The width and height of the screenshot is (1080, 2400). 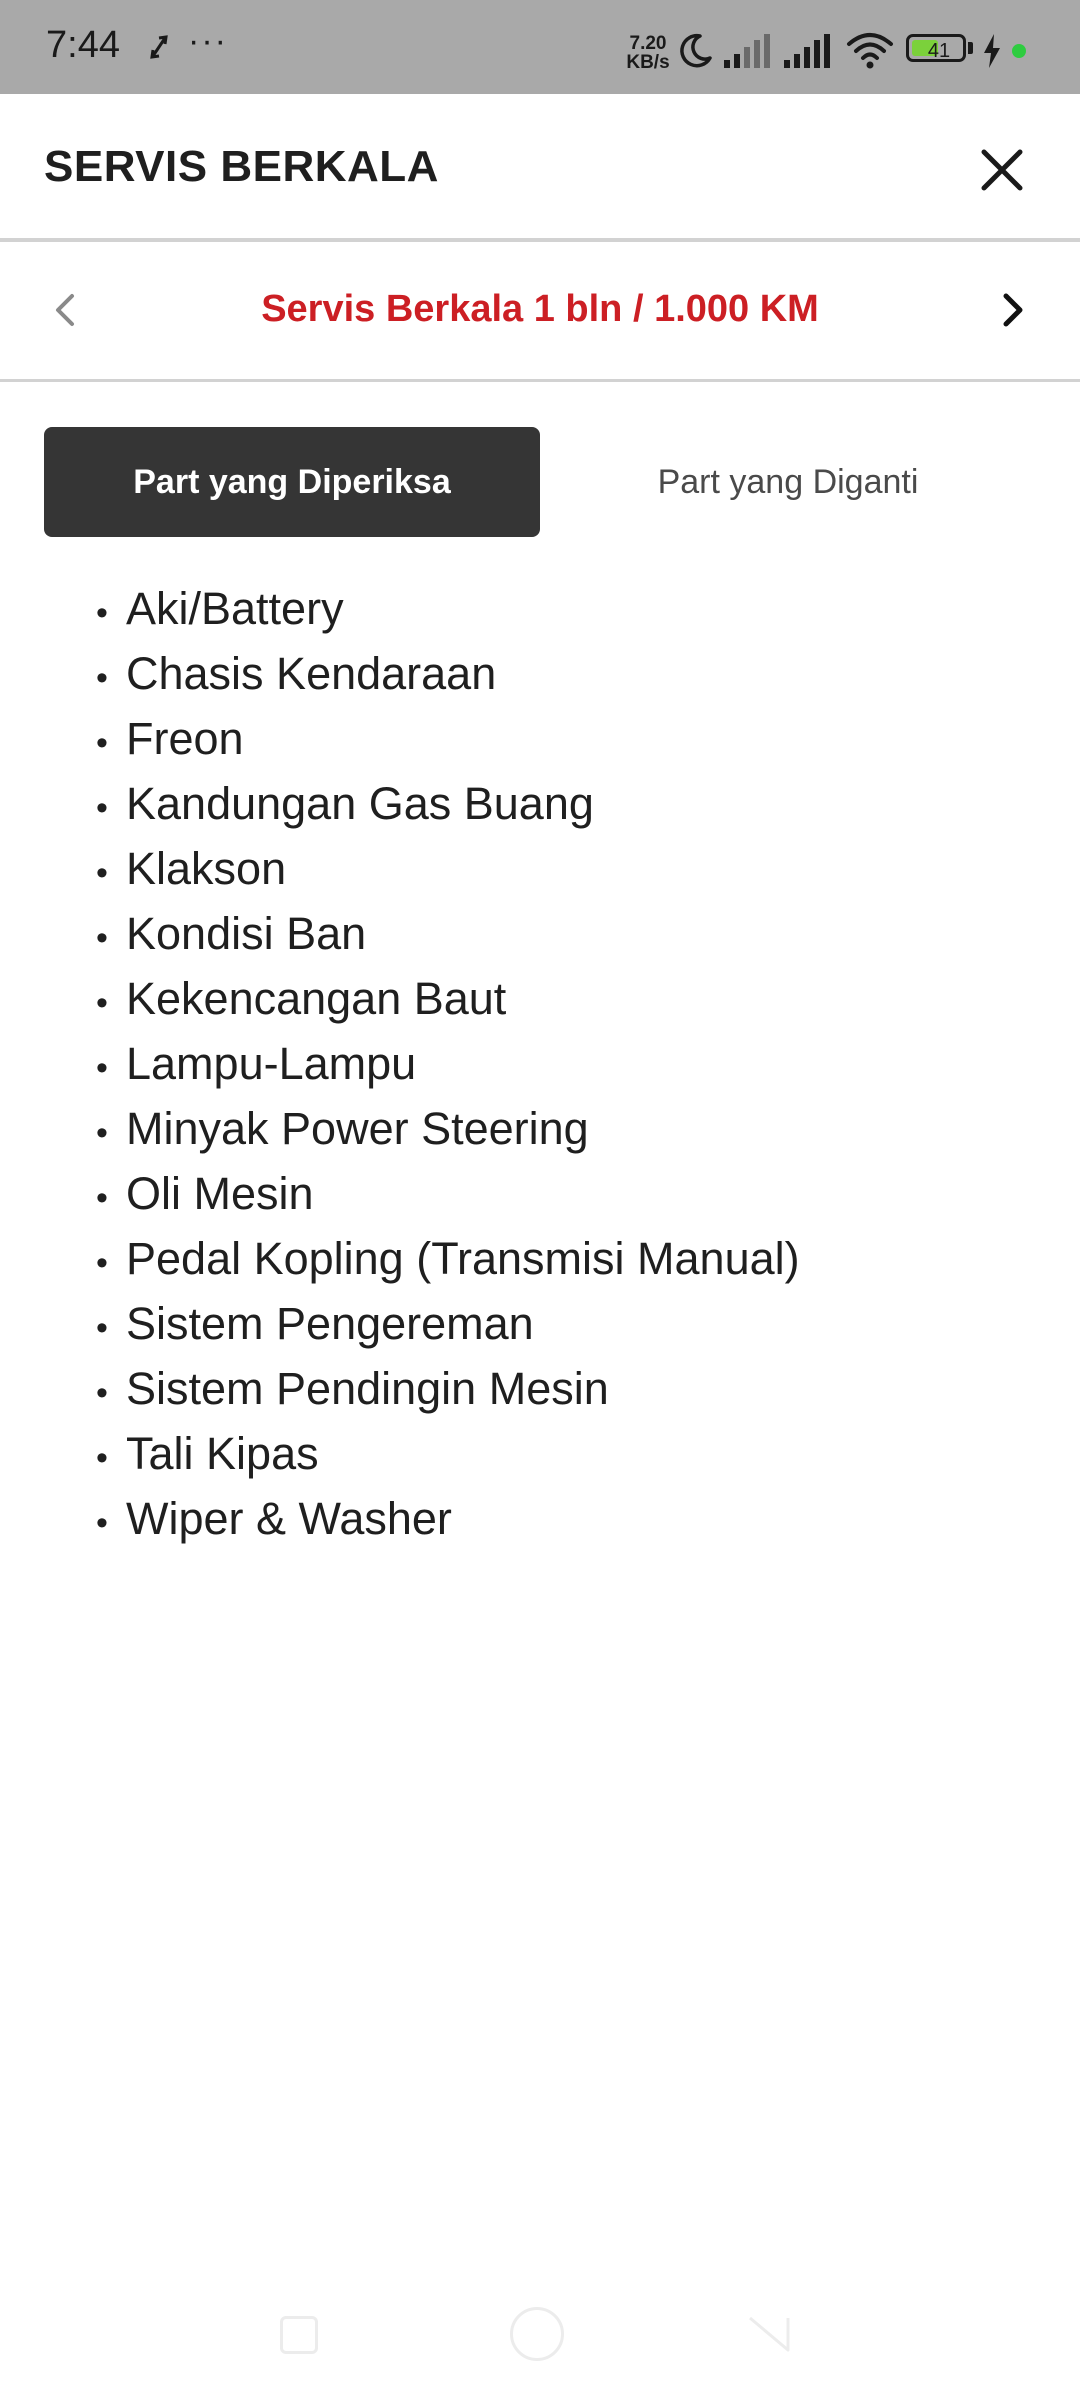 What do you see at coordinates (556, 868) in the screenshot?
I see `list-item: • Klakson` at bounding box center [556, 868].